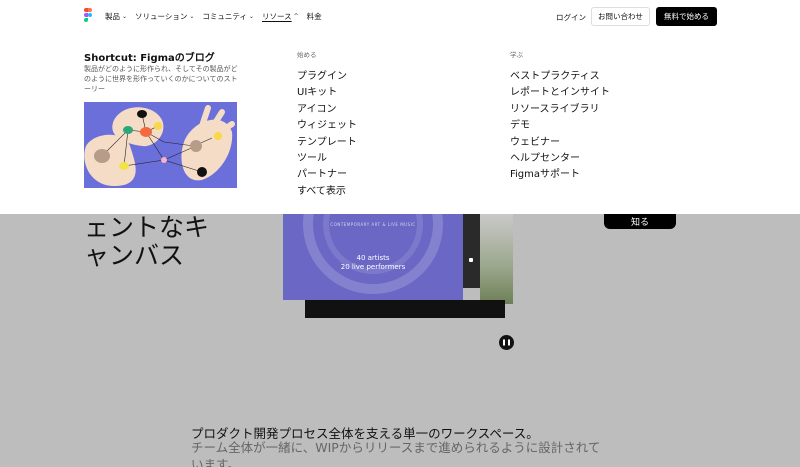 This screenshot has height=467, width=800. I want to click on link-widgets: ウィジェット, so click(327, 126).